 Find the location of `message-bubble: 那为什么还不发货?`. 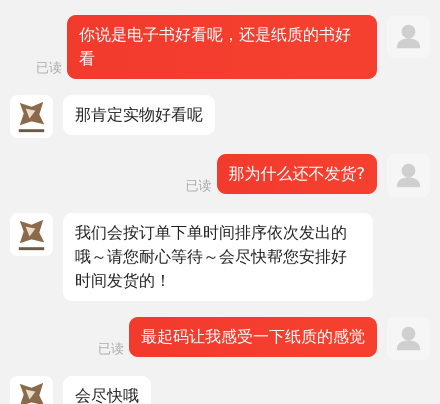

message-bubble: 那为什么还不发货? is located at coordinates (296, 174).